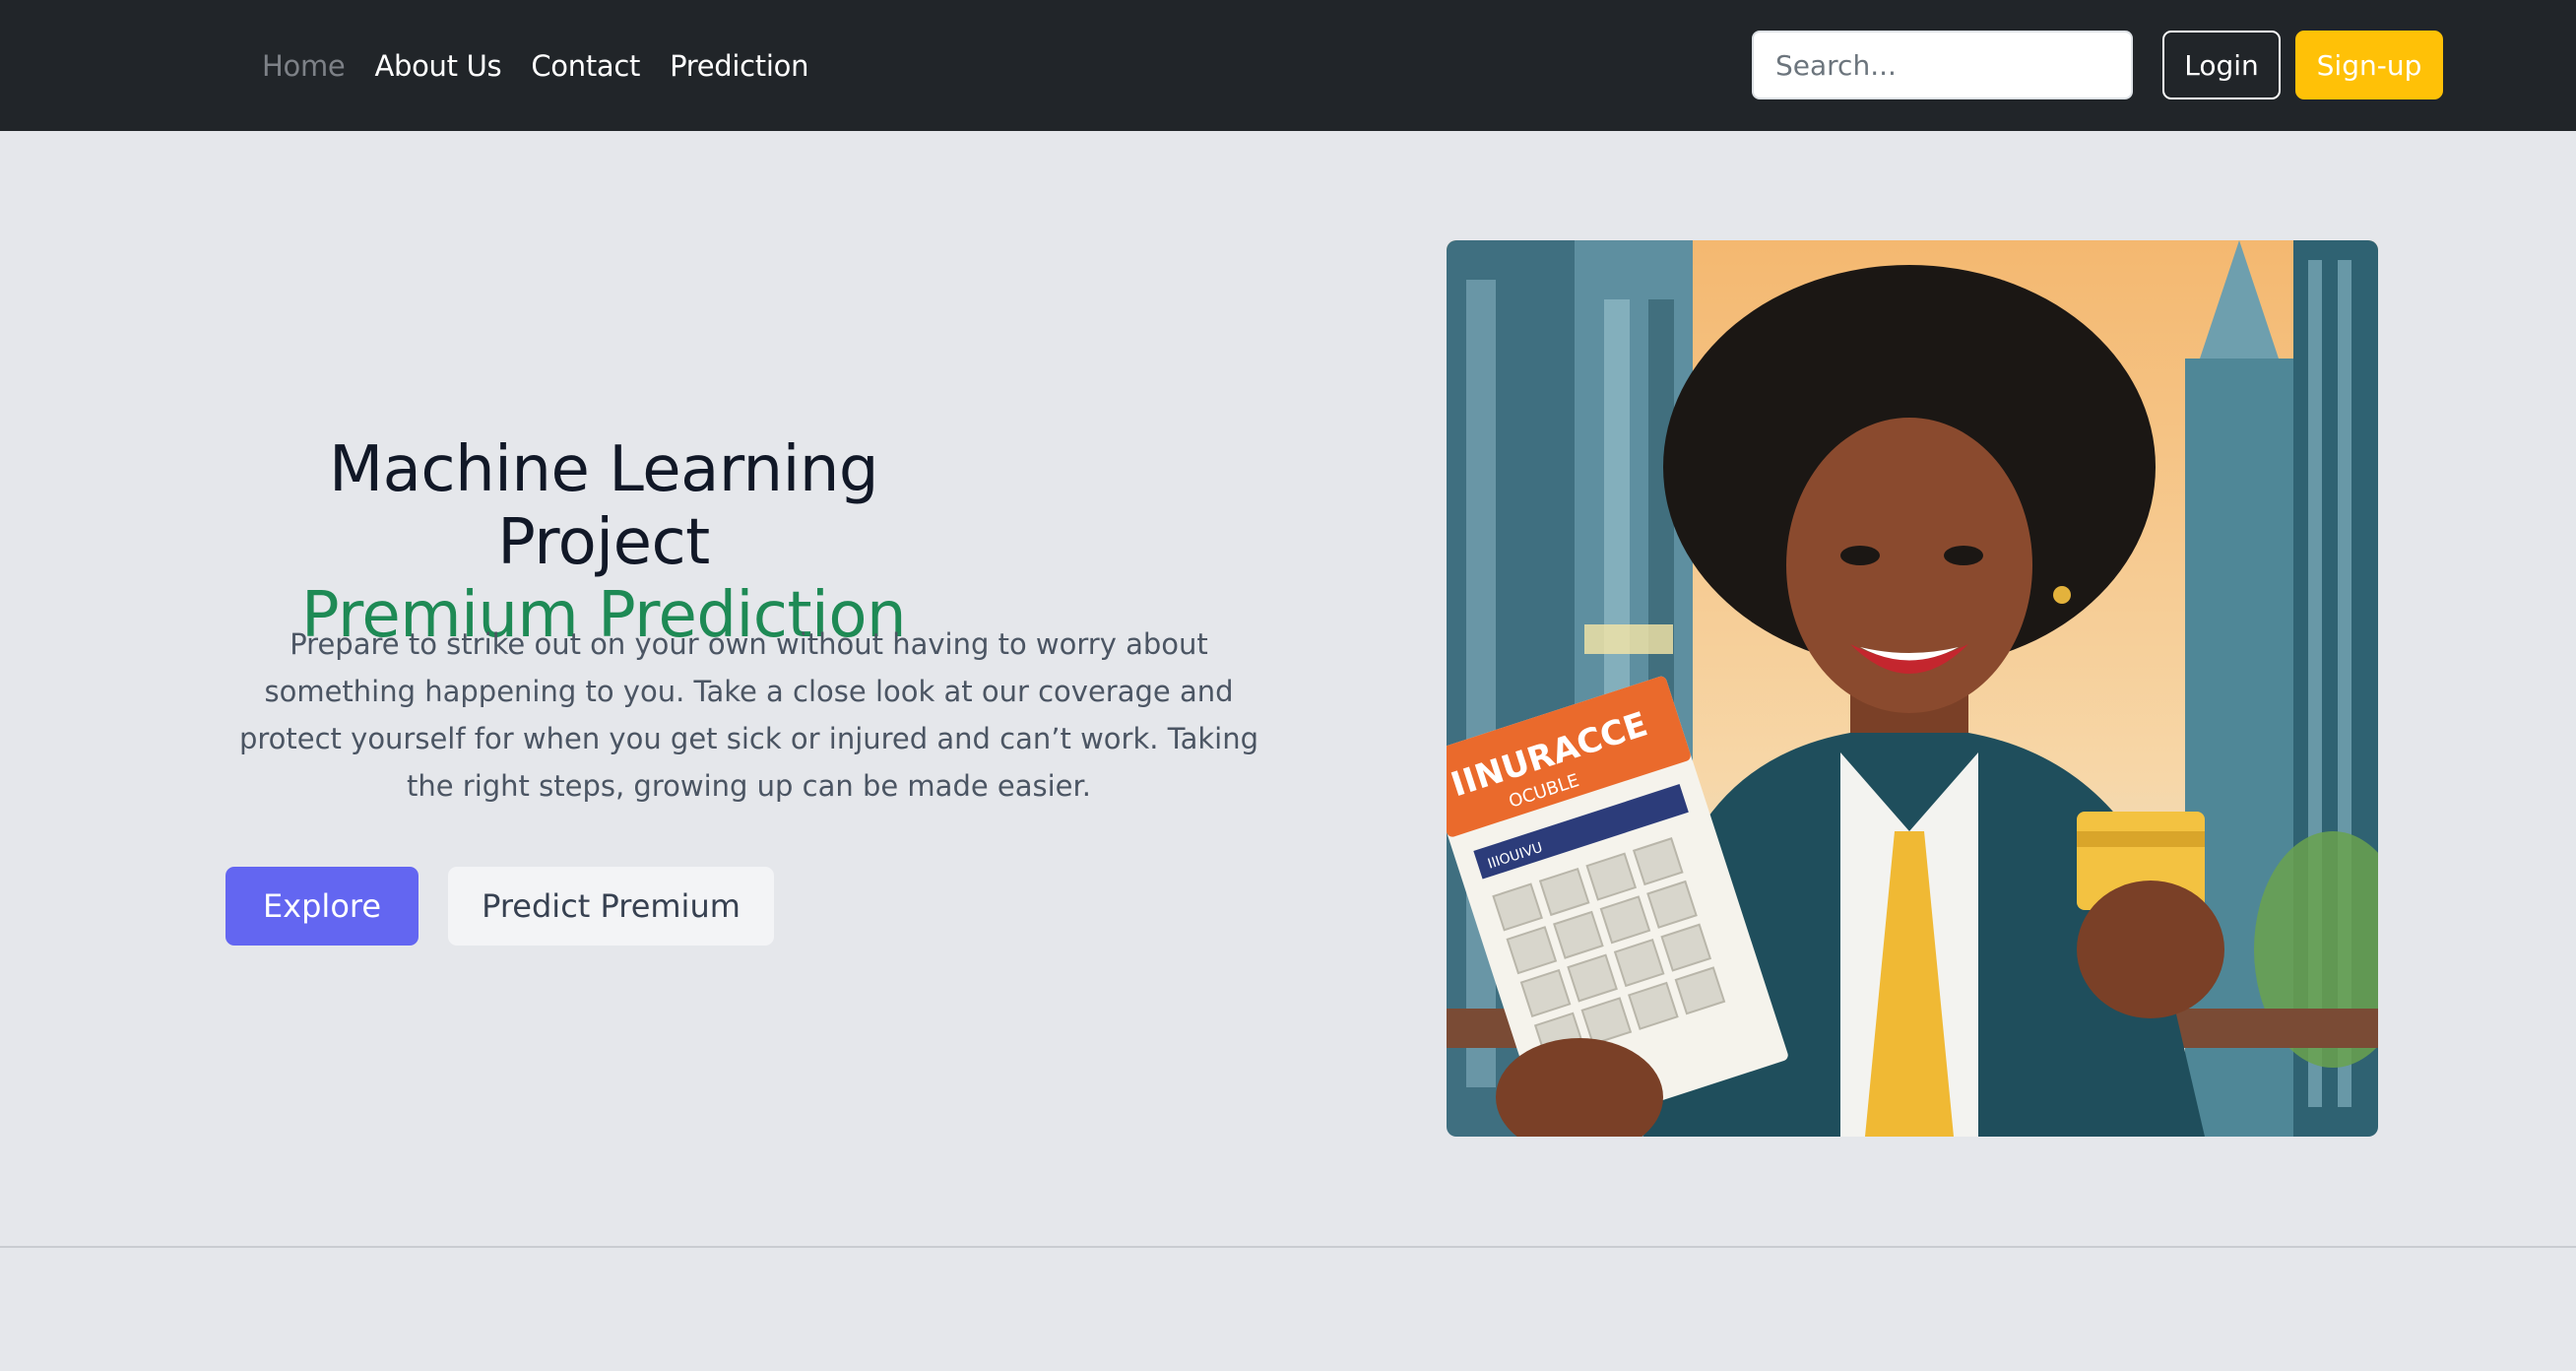 The width and height of the screenshot is (2576, 1371). Describe the element at coordinates (2369, 65) in the screenshot. I see `signup-button: Sign-up` at that location.